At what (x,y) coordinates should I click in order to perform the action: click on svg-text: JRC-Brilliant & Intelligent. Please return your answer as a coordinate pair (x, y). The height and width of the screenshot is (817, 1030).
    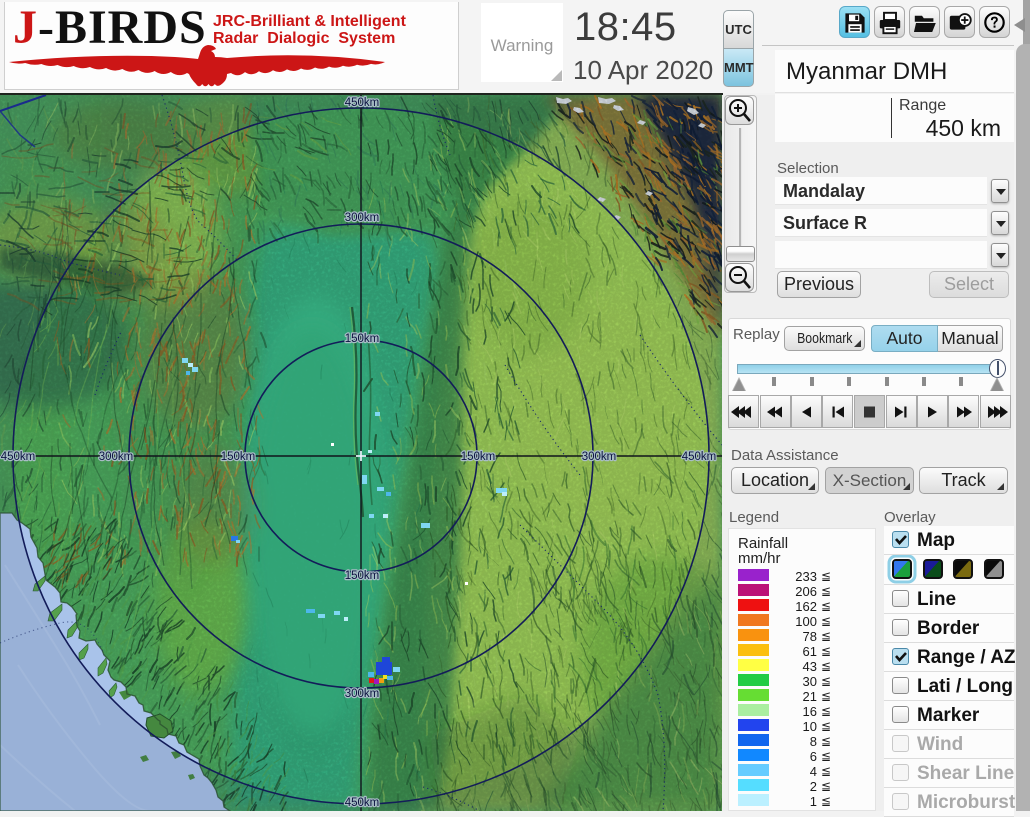
    Looking at the image, I should click on (310, 21).